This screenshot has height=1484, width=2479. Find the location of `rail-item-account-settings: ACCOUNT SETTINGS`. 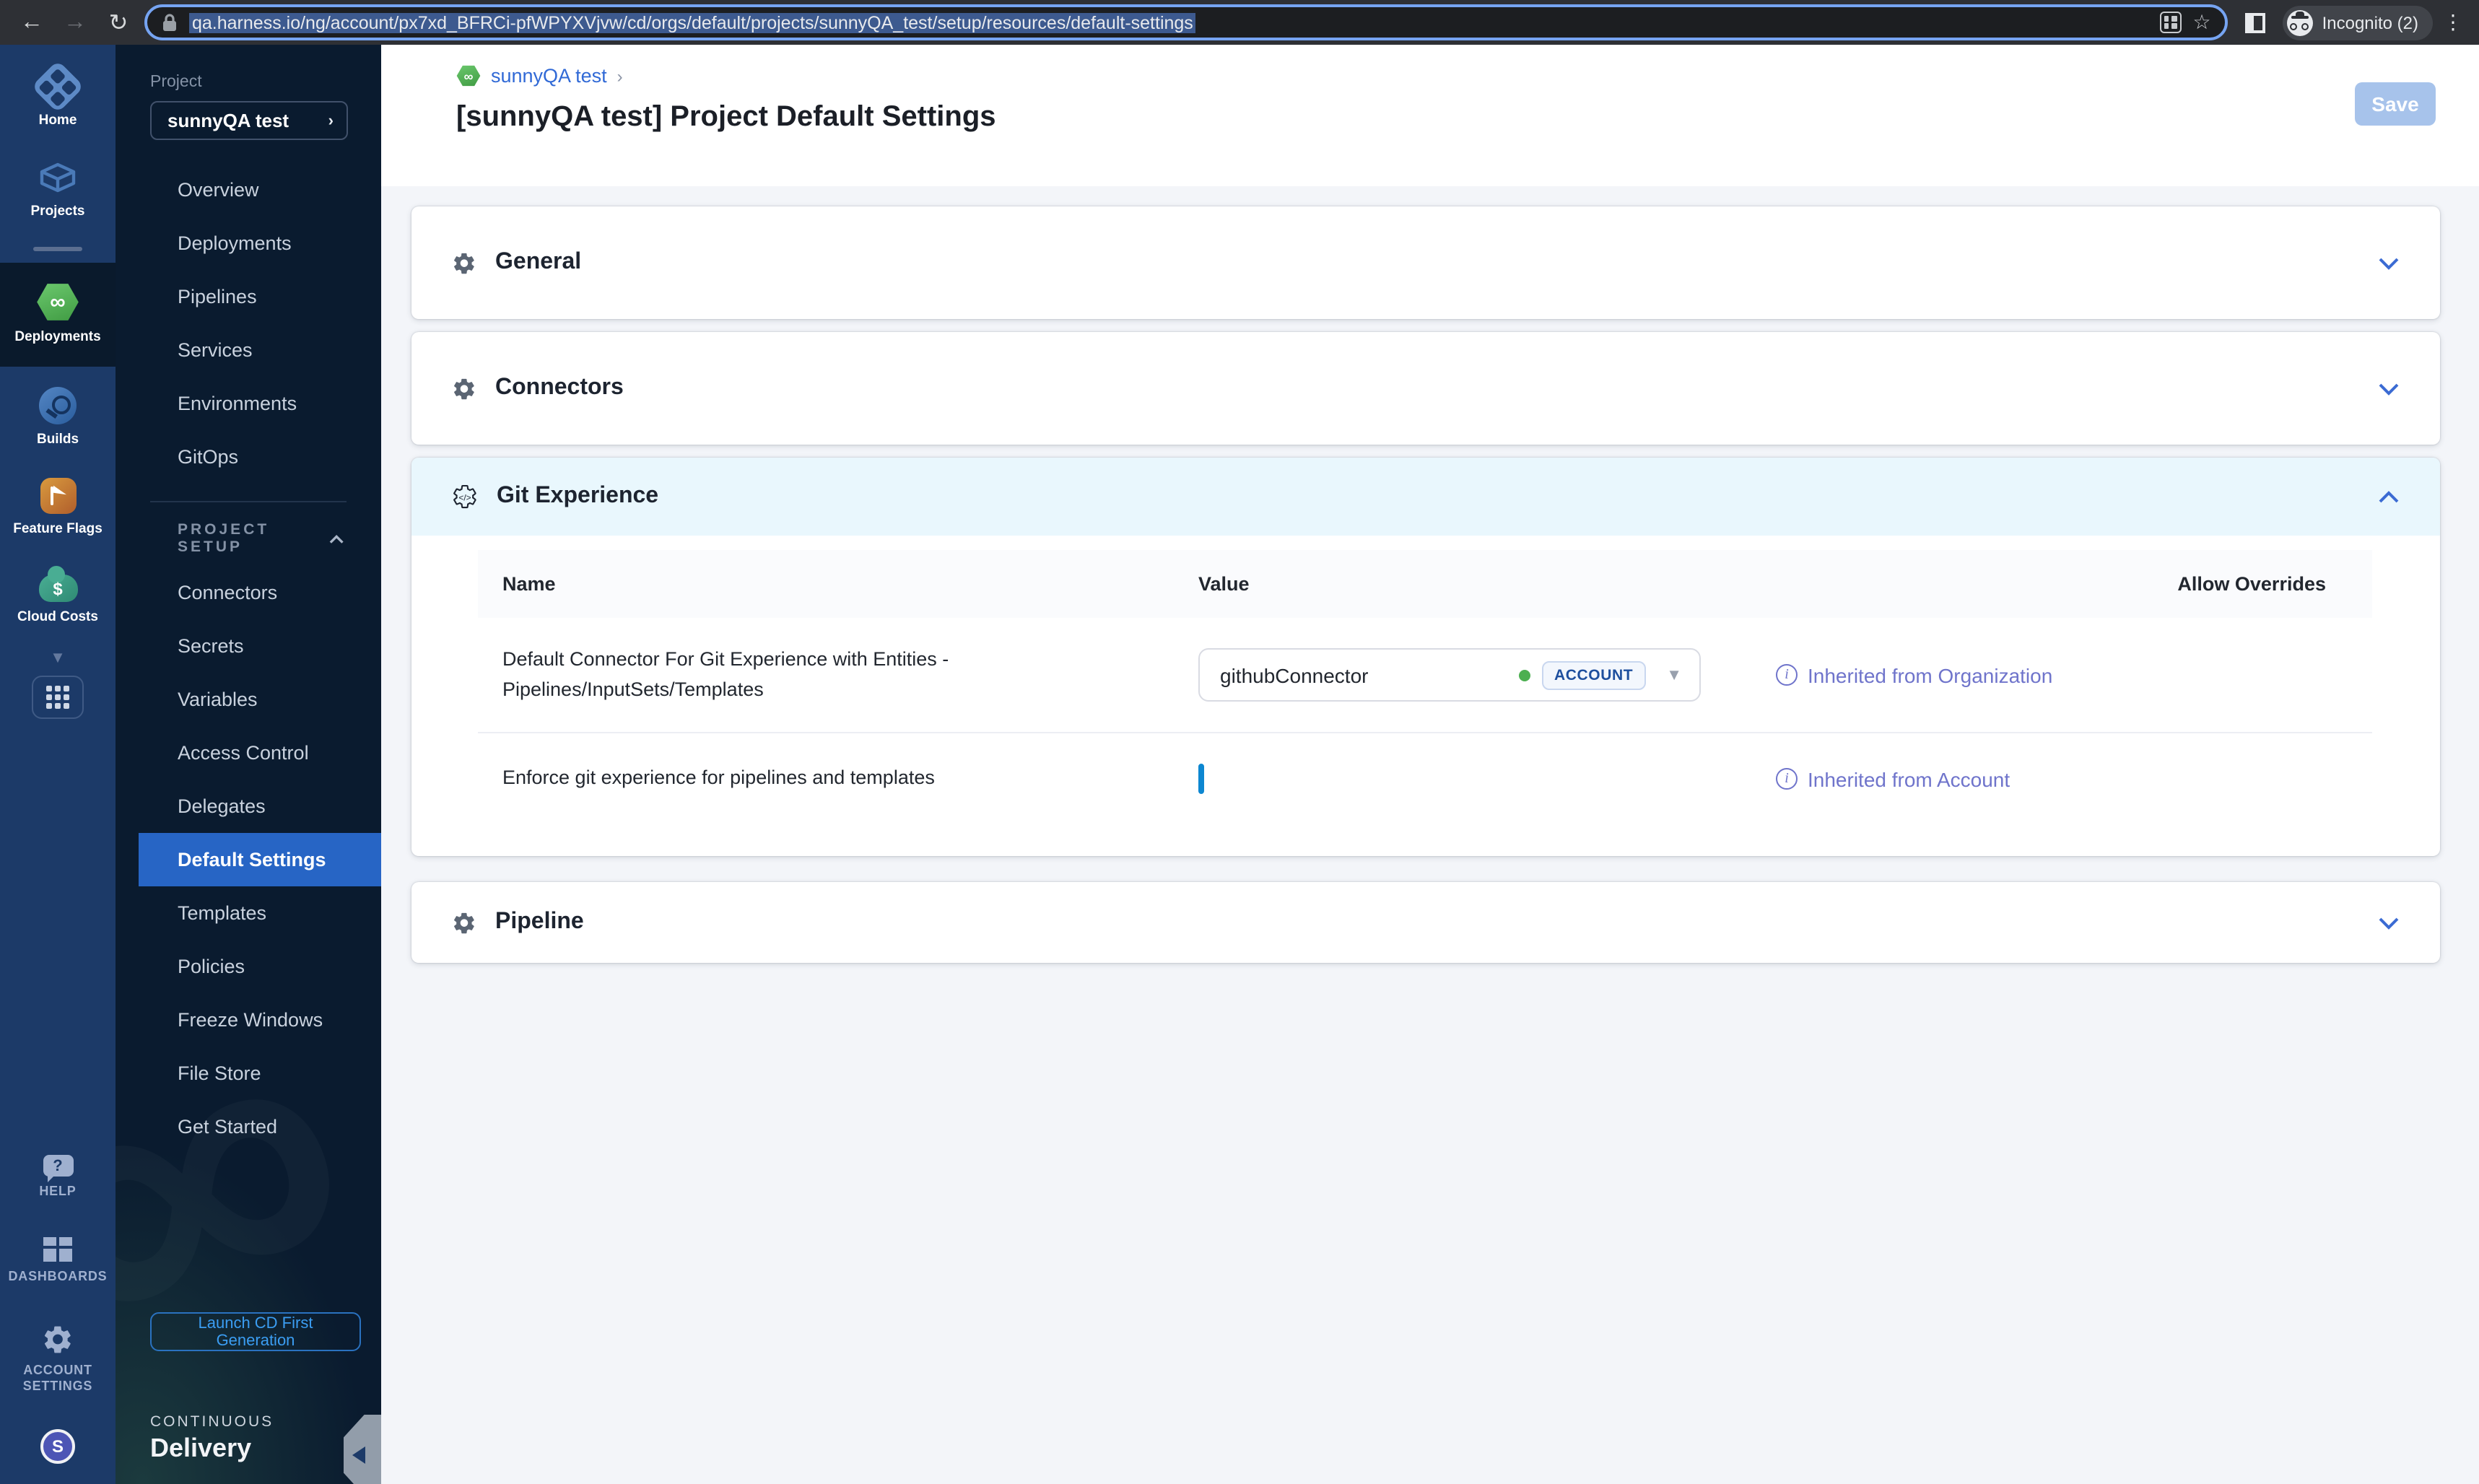

rail-item-account-settings: ACCOUNT SETTINGS is located at coordinates (58, 1354).